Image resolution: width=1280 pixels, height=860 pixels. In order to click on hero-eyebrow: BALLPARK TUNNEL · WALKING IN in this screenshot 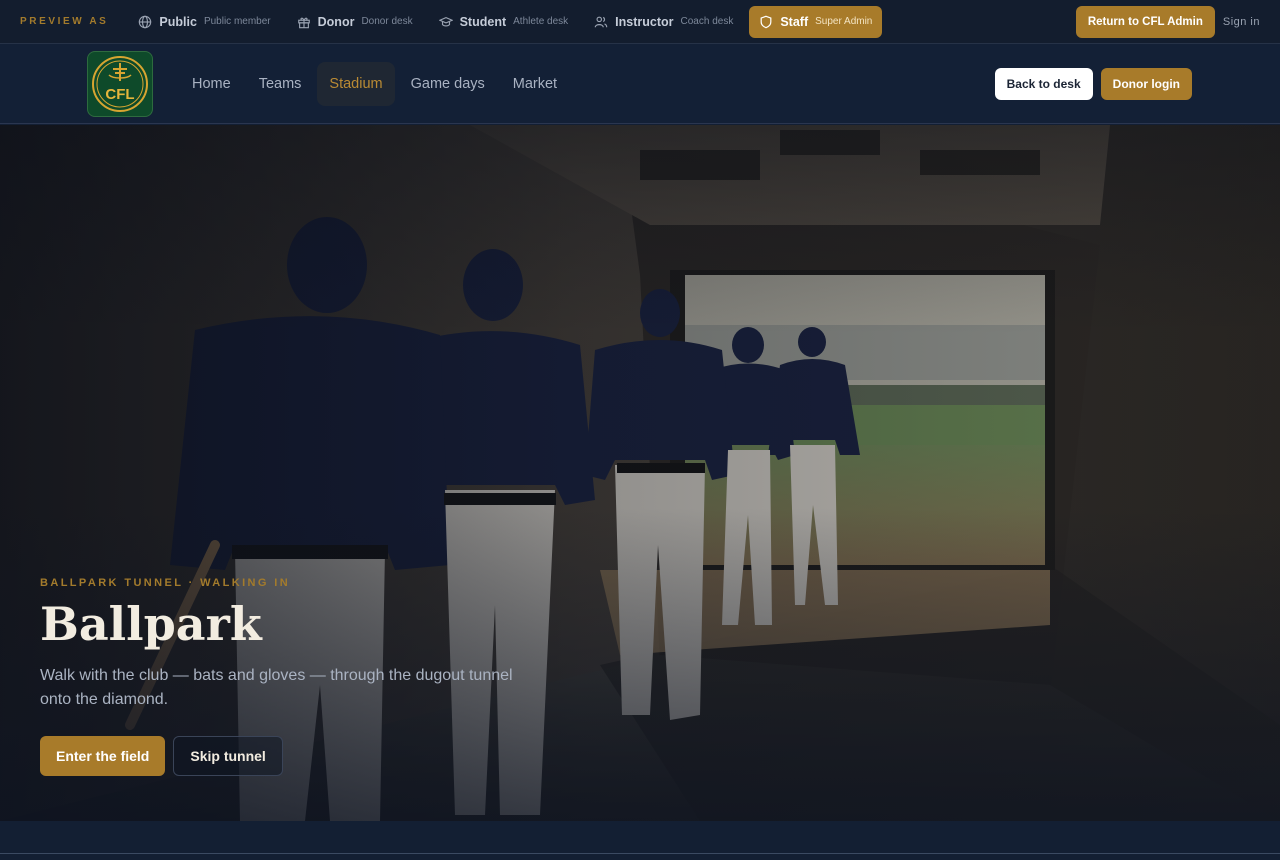, I will do `click(165, 583)`.